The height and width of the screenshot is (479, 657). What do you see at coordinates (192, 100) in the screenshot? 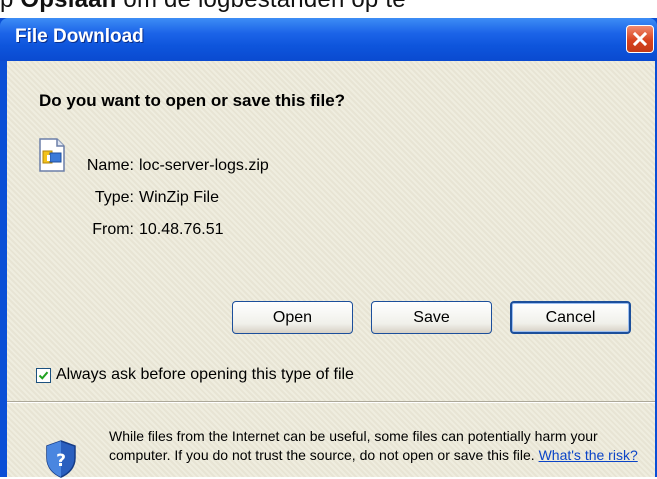
I see `dialog-question: Do you want to open or save this file?` at bounding box center [192, 100].